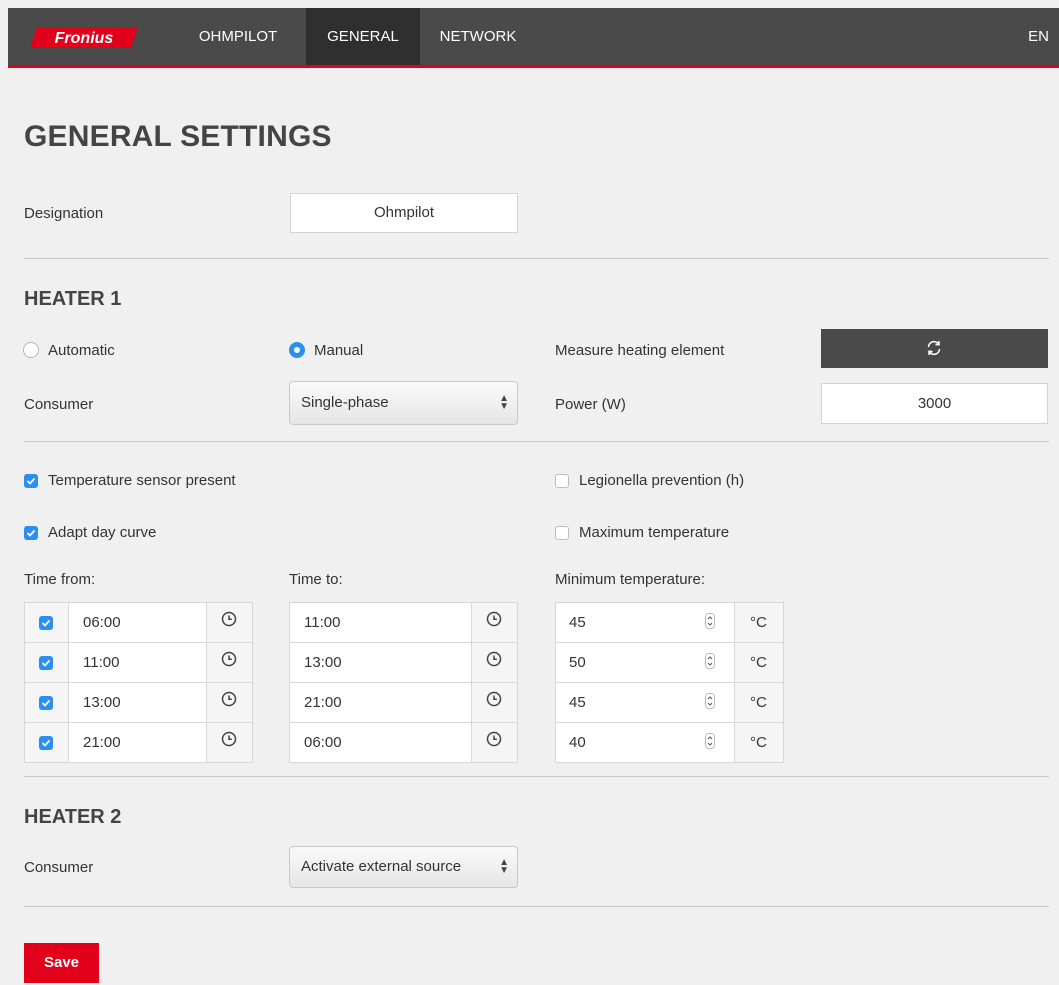 This screenshot has width=1059, height=985. Describe the element at coordinates (101, 662) in the screenshot. I see `time-from-value: 11:00` at that location.